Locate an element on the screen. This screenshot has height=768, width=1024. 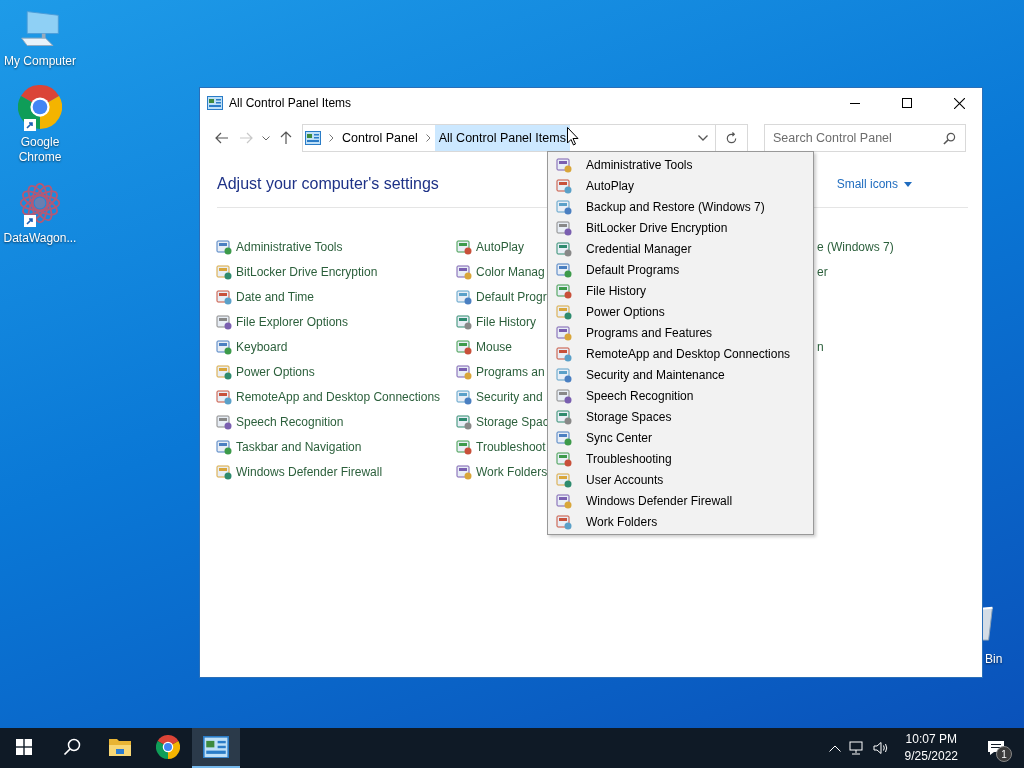
menu-item: Backup and Restore (Windows 7) is located at coordinates (680, 206).